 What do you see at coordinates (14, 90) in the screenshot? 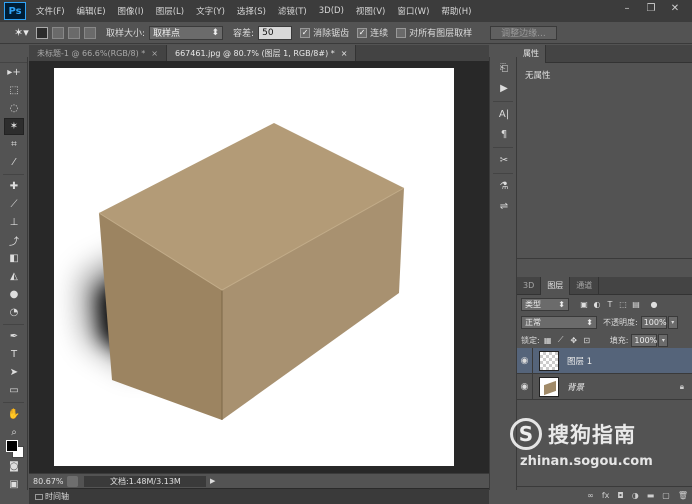
I see `marquee-tool-icon: ⬚` at bounding box center [14, 90].